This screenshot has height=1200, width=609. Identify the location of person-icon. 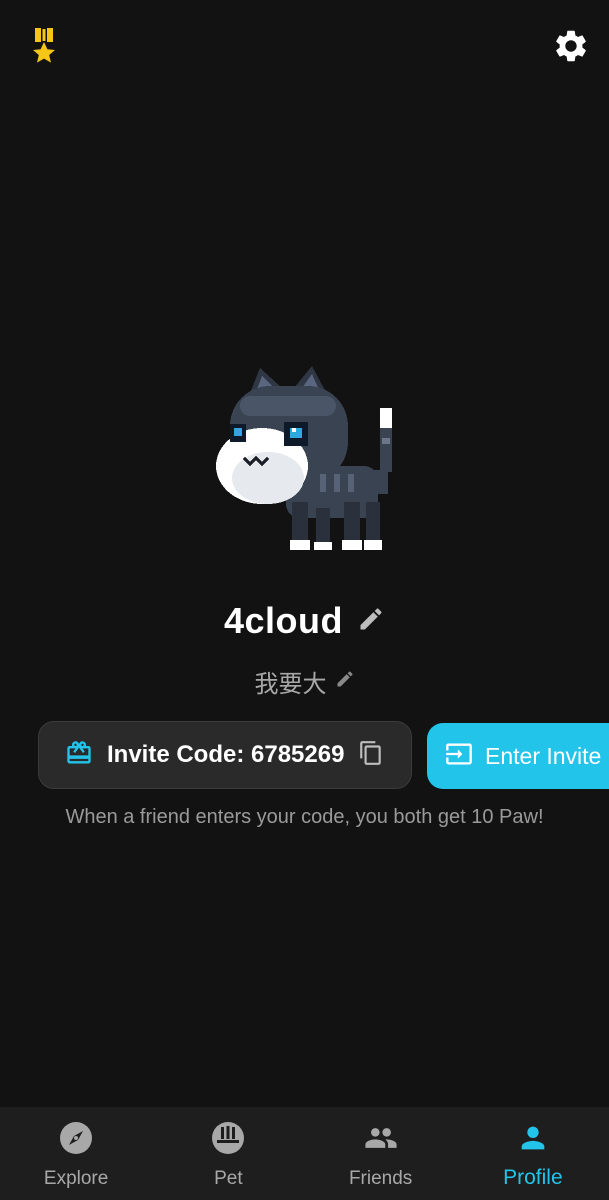
(533, 1140).